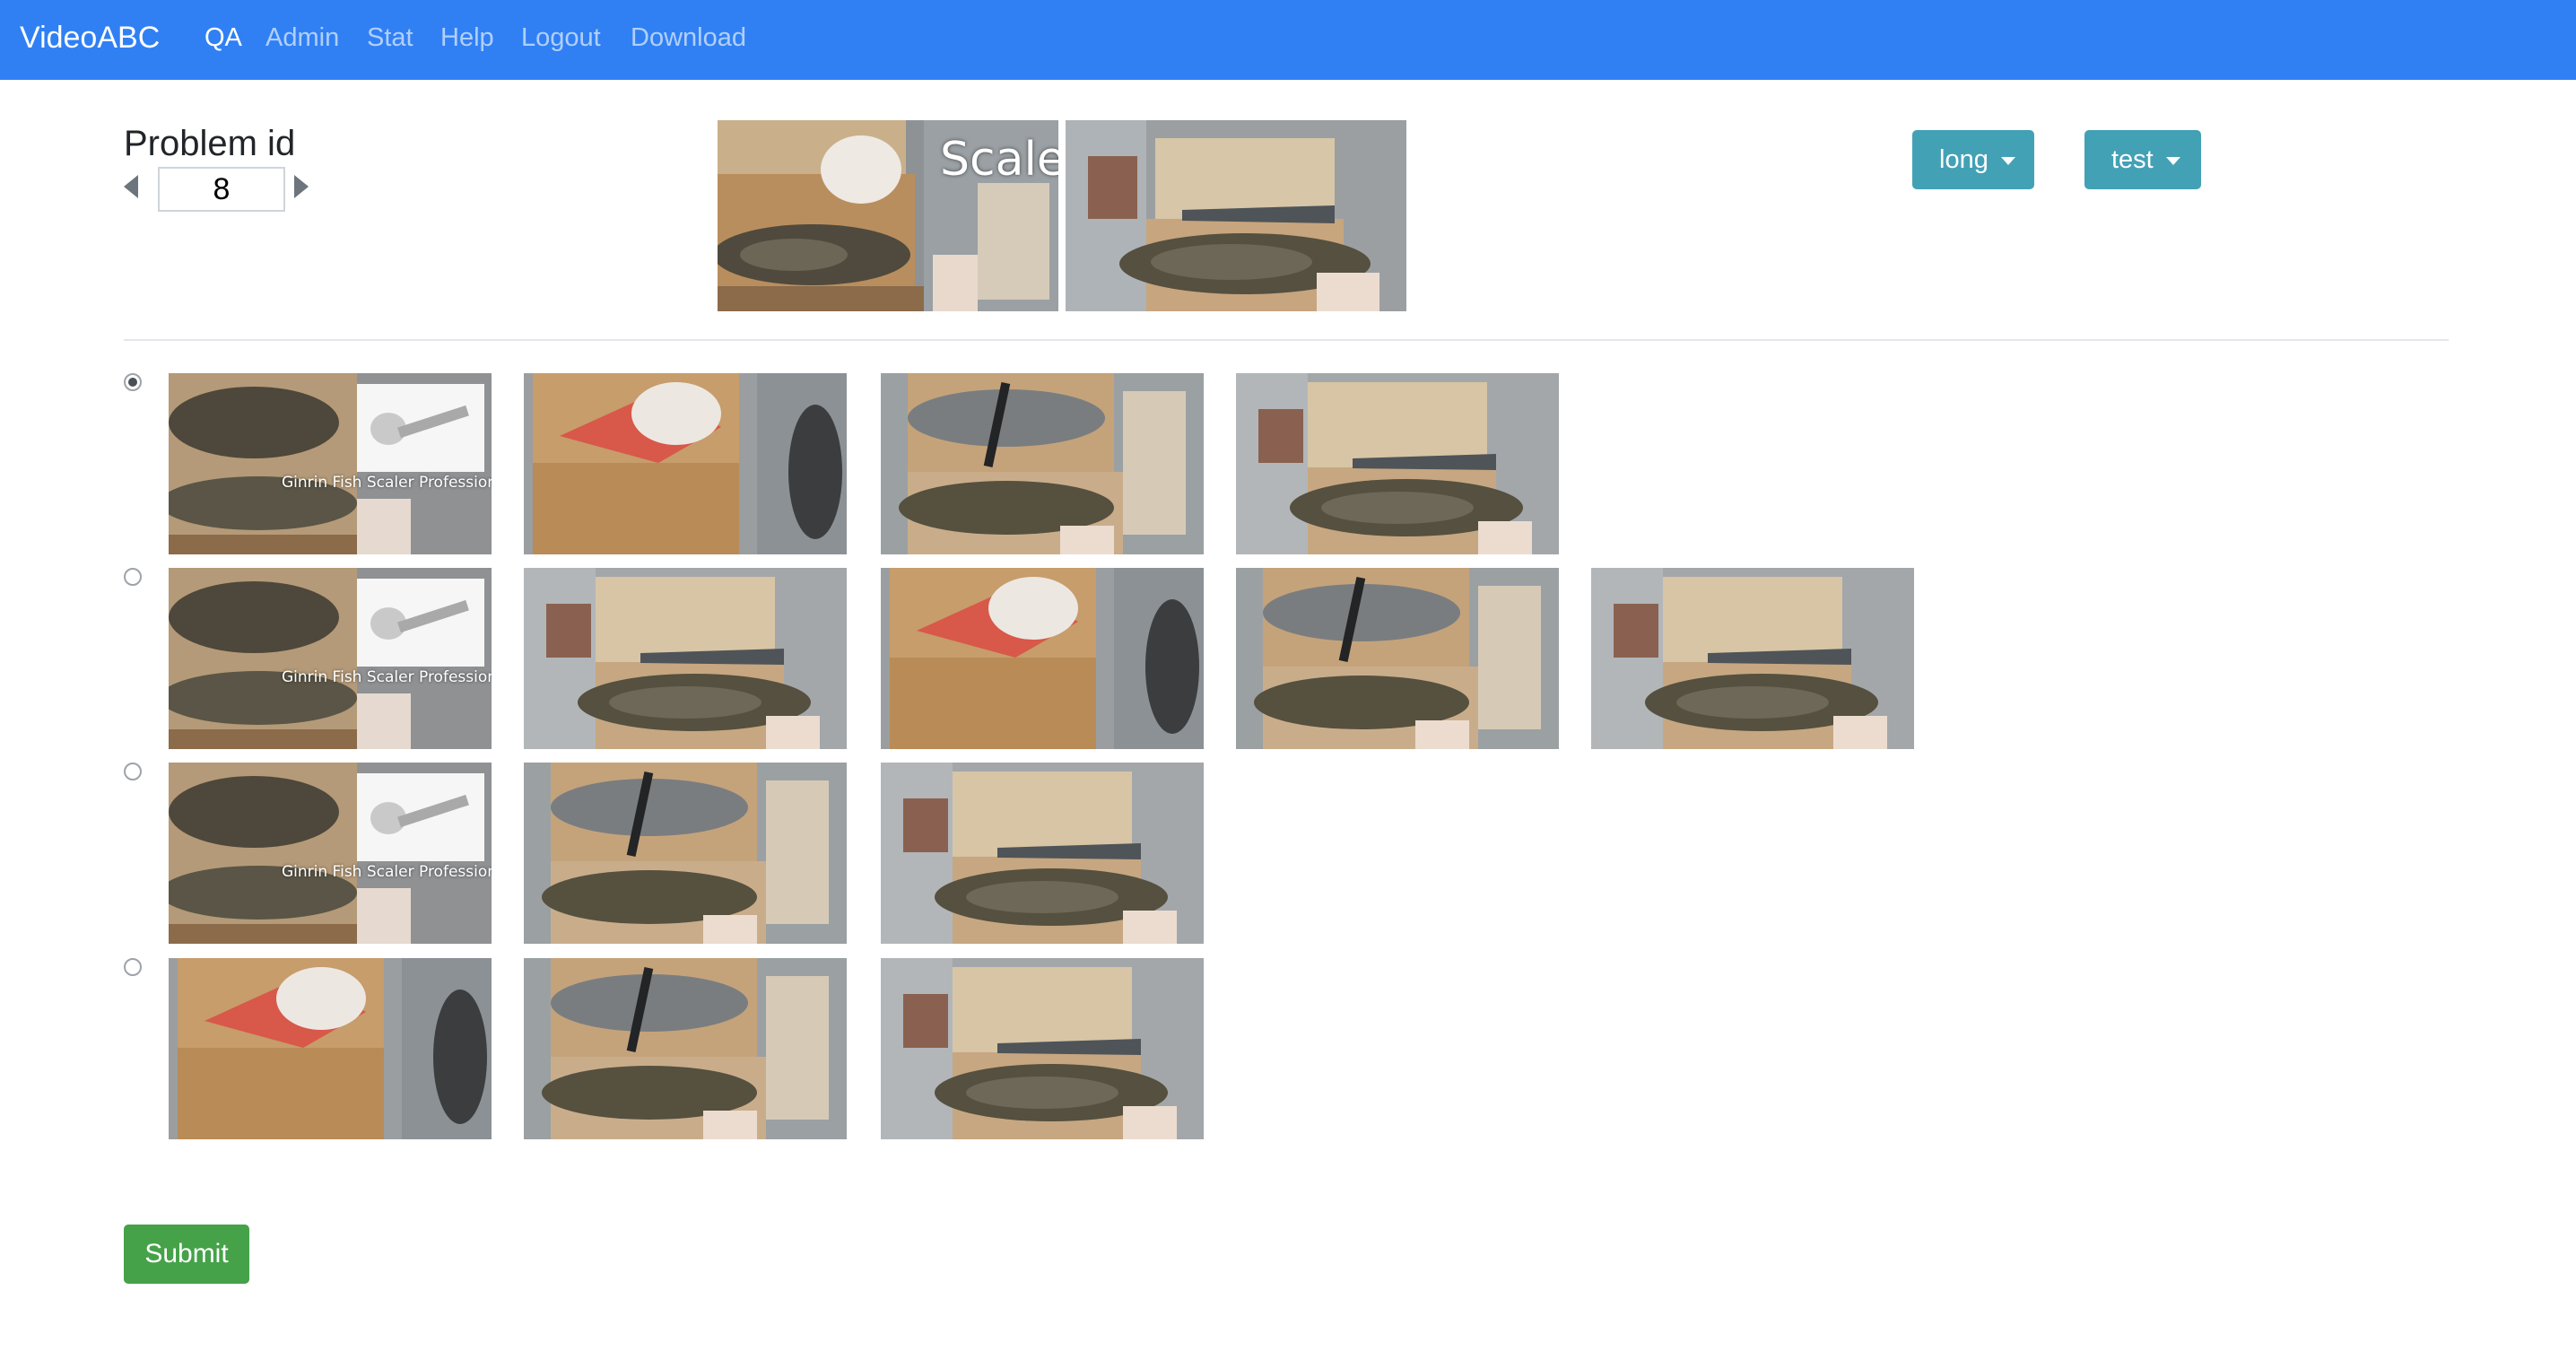 The image size is (2576, 1360). I want to click on nav-item-download: Download, so click(688, 38).